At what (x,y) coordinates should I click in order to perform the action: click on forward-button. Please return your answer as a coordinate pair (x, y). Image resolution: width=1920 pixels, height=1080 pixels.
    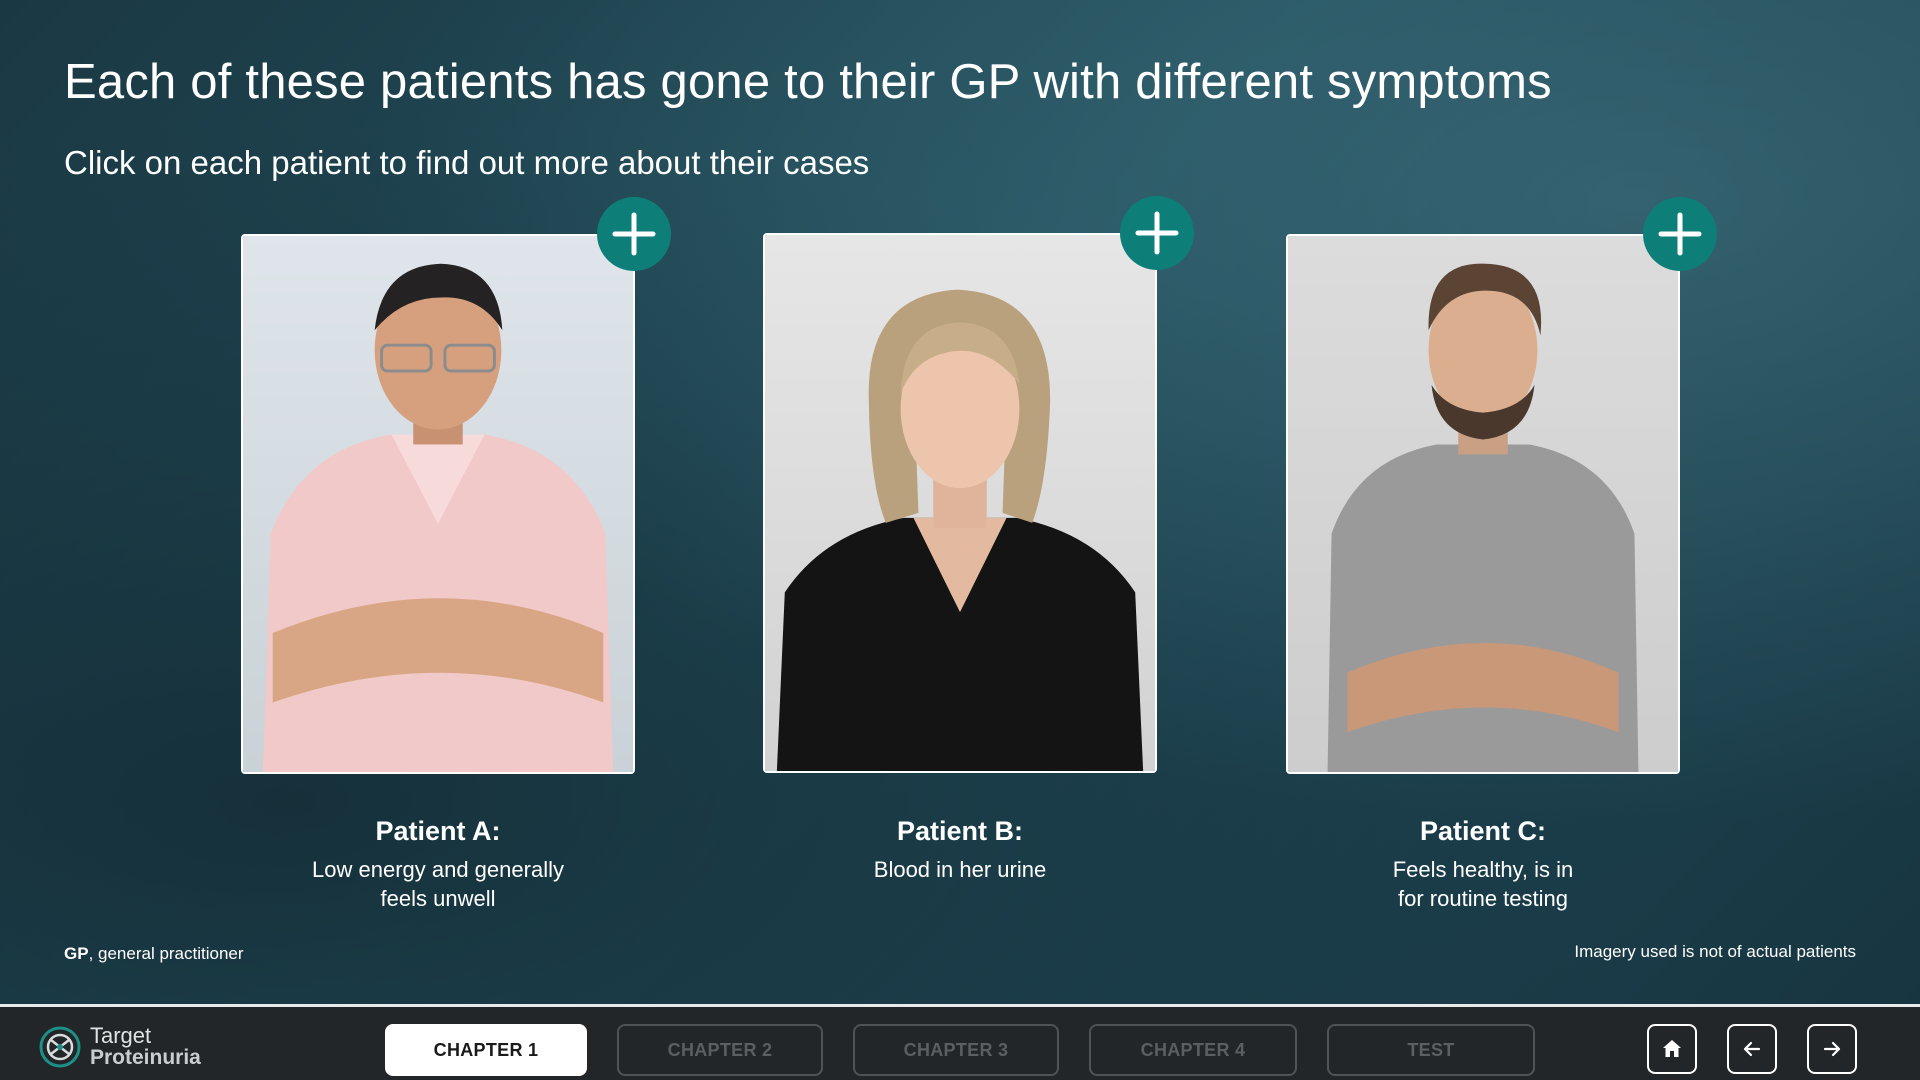
    Looking at the image, I should click on (1832, 1049).